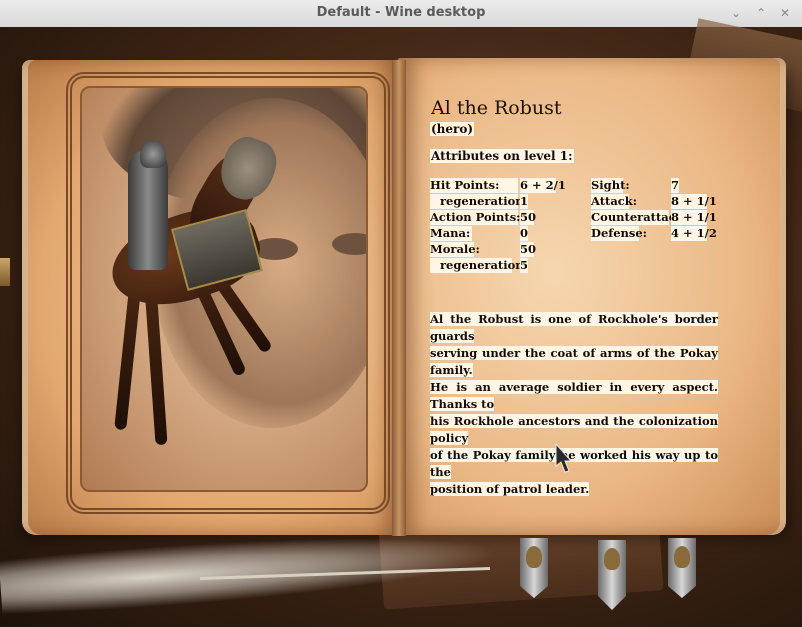 The width and height of the screenshot is (802, 627). What do you see at coordinates (614, 201) in the screenshot?
I see `stat-label: Attack:` at bounding box center [614, 201].